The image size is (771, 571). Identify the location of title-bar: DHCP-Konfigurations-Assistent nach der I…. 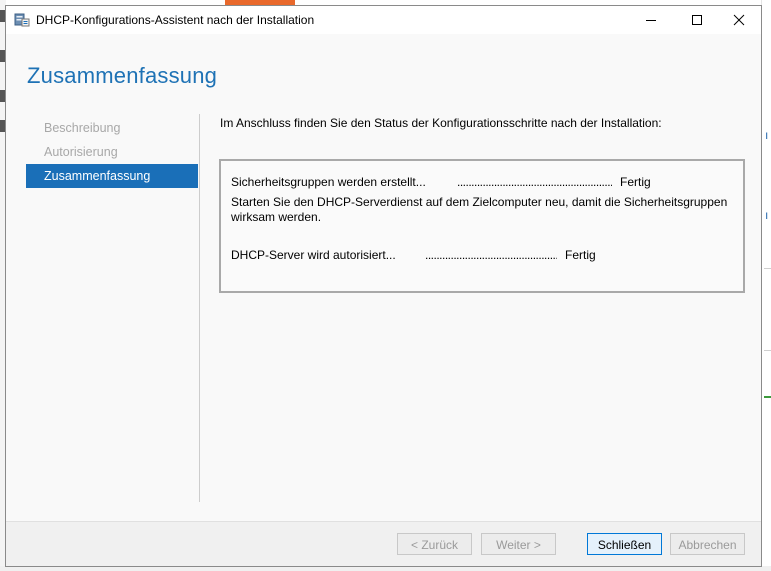
(383, 20).